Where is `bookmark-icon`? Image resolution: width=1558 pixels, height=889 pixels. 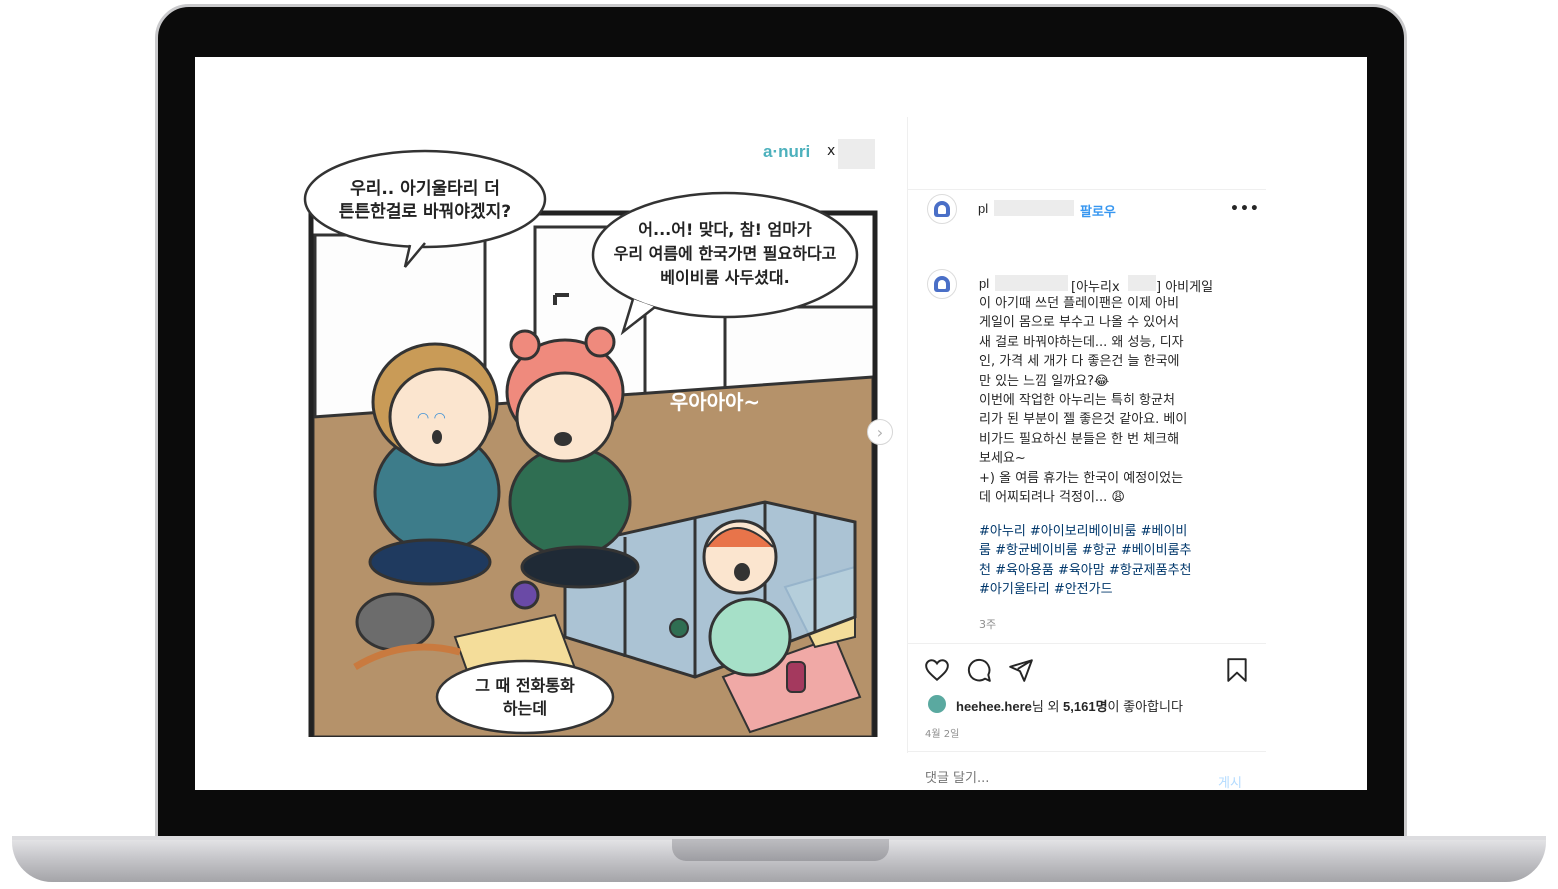
bookmark-icon is located at coordinates (1237, 670).